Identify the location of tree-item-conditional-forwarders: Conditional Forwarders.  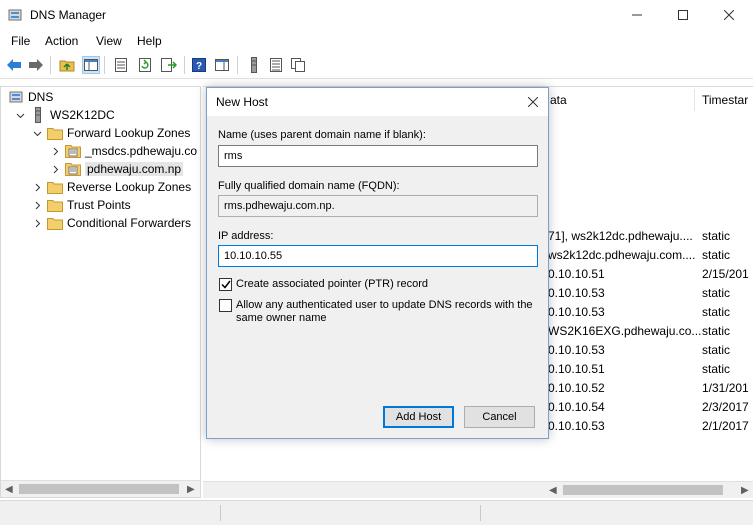
(111, 223).